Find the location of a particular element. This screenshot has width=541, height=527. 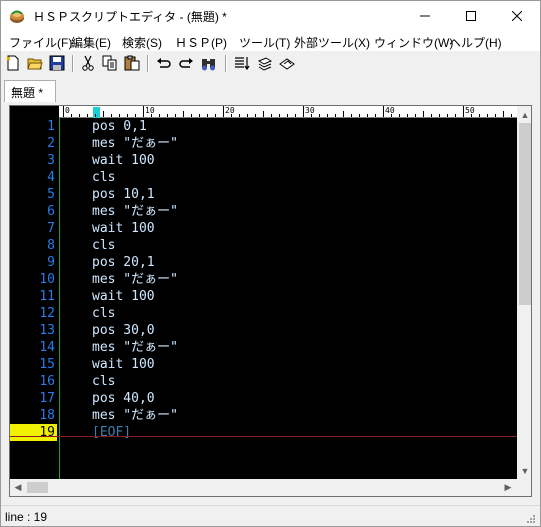

list-button is located at coordinates (242, 63).